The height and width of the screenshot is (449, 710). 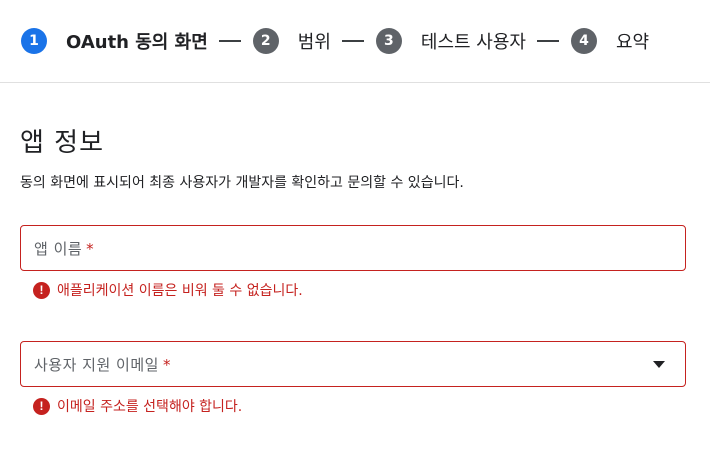 What do you see at coordinates (102, 364) in the screenshot?
I see `support-email-label: 사용자 지원 이메일 *` at bounding box center [102, 364].